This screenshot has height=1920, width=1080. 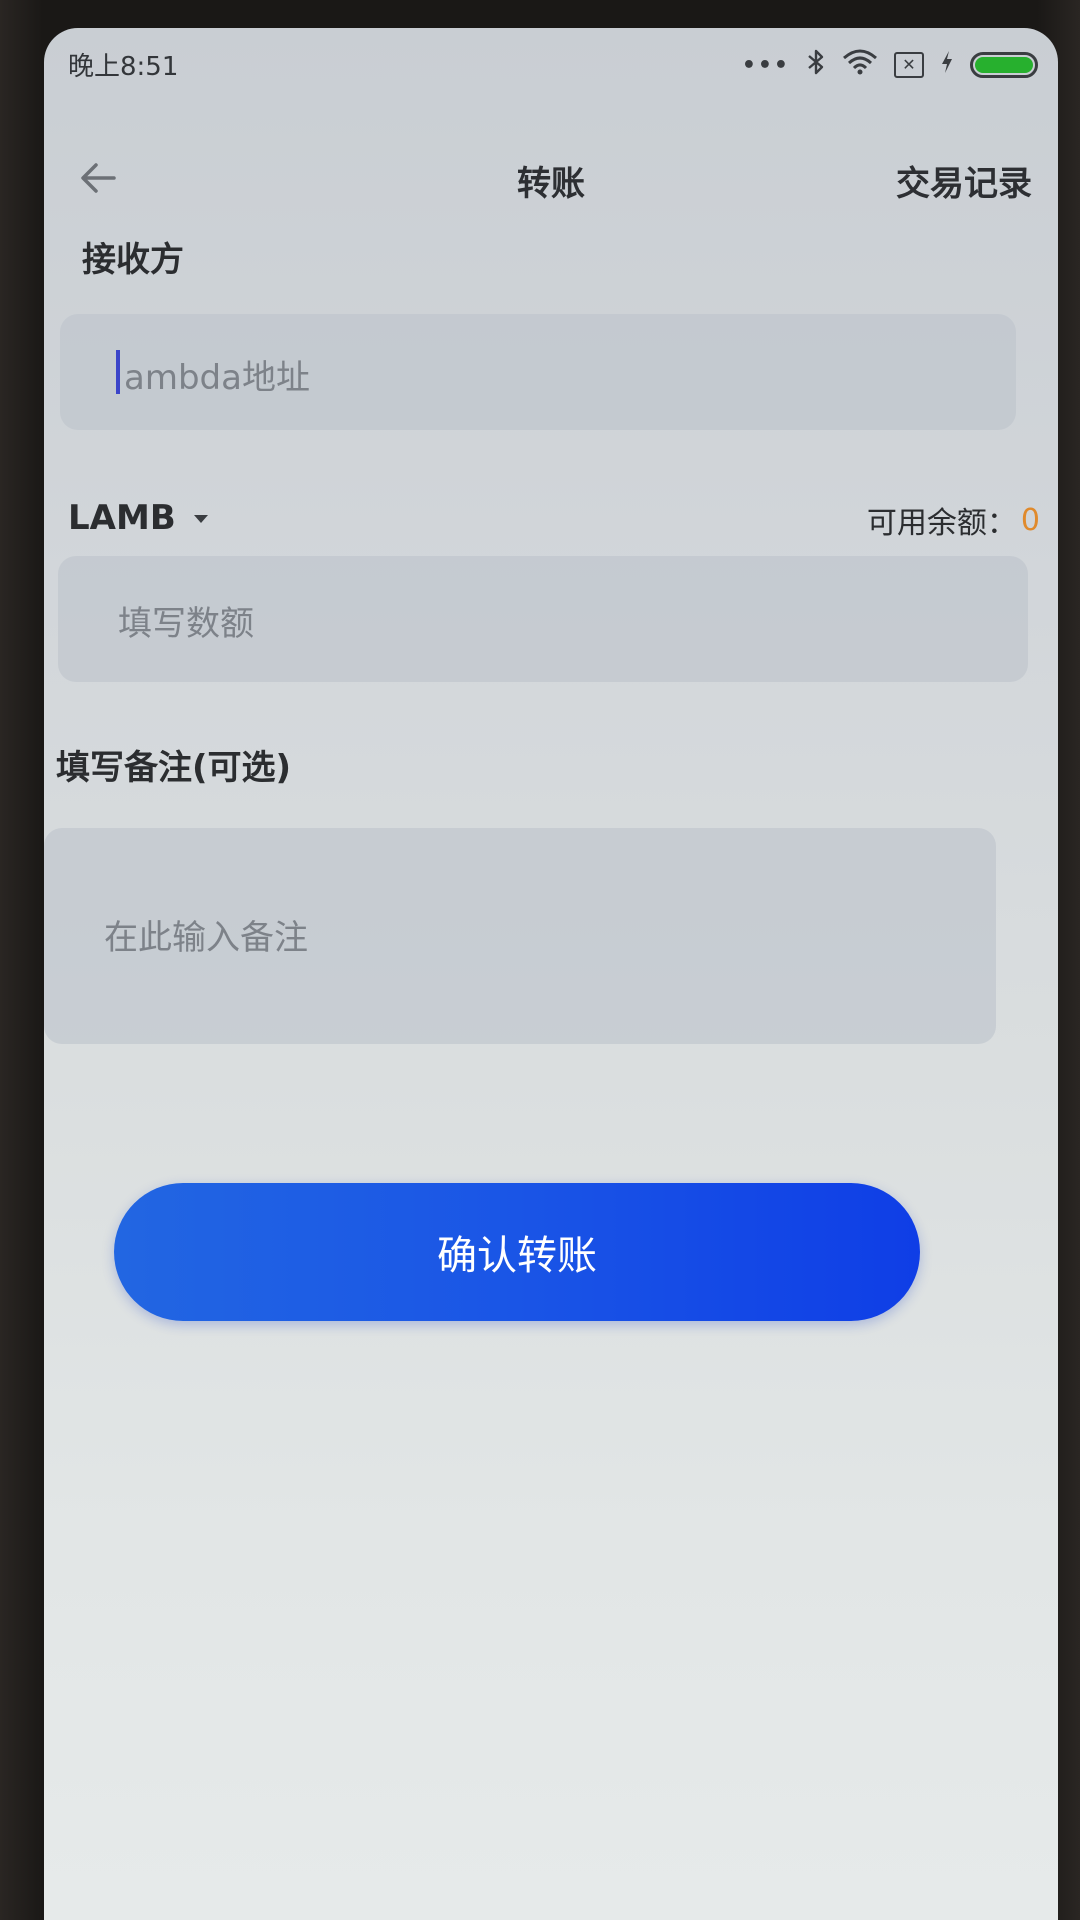 What do you see at coordinates (947, 65) in the screenshot?
I see `charging-icon` at bounding box center [947, 65].